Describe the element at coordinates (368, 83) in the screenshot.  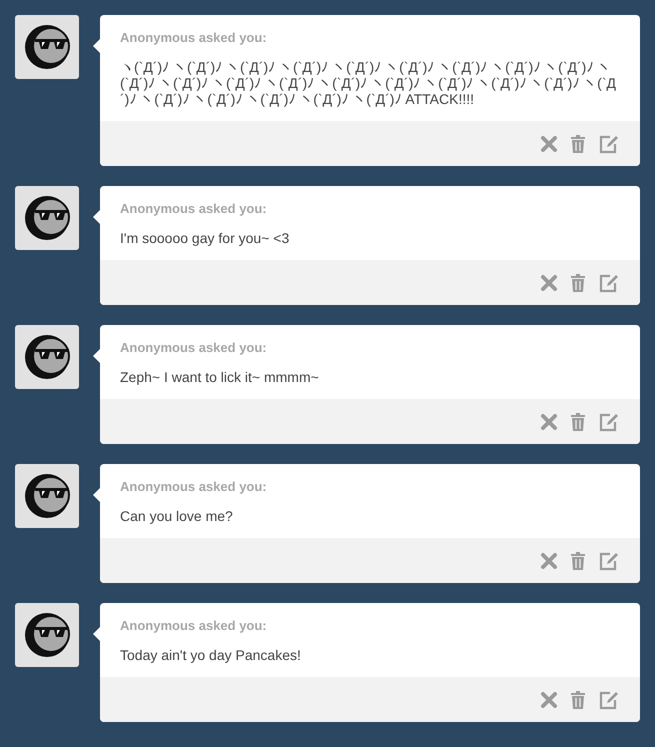
I see `question-text: ヽ(`Д´)ﾉ ヽ(`Д´)ﾉ ヽ(`Д´)ﾉ ヽ(`Д´)ﾉ ヽ(`Д´)ﾉ ヽ(`Д´)ﾉ ヽ(`Д´)ﾉ ヽ(`Д´)ﾉ ヽ(`Д´)ﾉ ヽ(`Д´)ﾉ ヽ(`Д´)ﾉ ヽ(`Д´)ﾉ ヽ(`Д´)ﾉ ヽ(`Д´)ﾉ ヽ(`Д´)ﾉ ヽ(`Д´)ﾉ ヽ(`Д´)ﾉ ヽ(`Д´)ﾉ ヽ(`Д´)ﾉ ヽ(`Д´)ﾉ ヽ(`Д´)ﾉ ヽ(`Д´)ﾉ ヽ(`Д´)ﾉ ヽ(`Д´)ﾉ ATTACK!!!!` at that location.